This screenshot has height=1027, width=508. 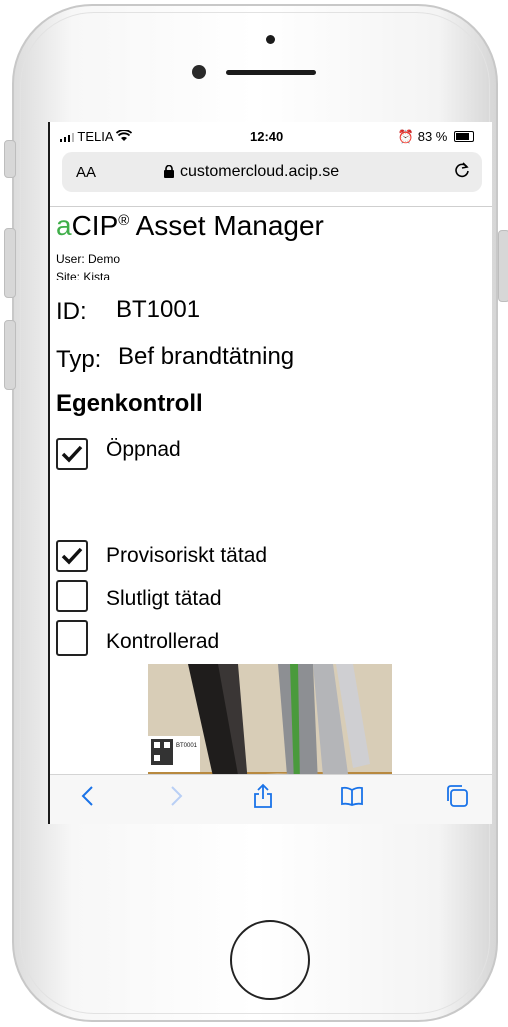 I want to click on carrier-name: TELIA, so click(x=95, y=136).